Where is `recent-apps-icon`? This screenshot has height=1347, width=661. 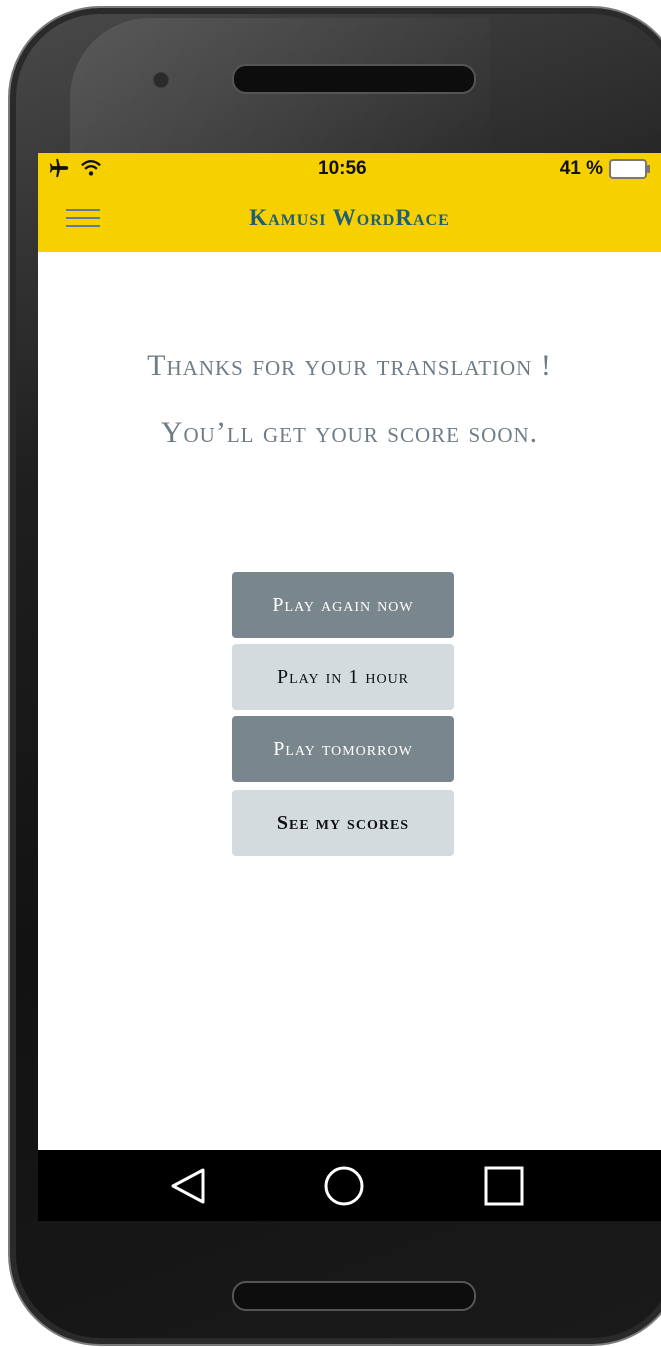
recent-apps-icon is located at coordinates (504, 1186).